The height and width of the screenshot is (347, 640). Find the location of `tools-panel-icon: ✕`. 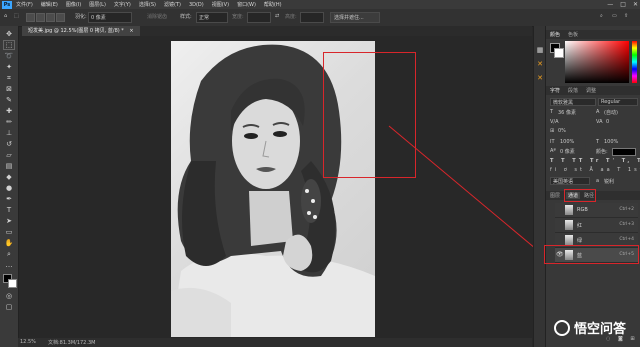

tools-panel-icon: ✕ is located at coordinates (540, 64).